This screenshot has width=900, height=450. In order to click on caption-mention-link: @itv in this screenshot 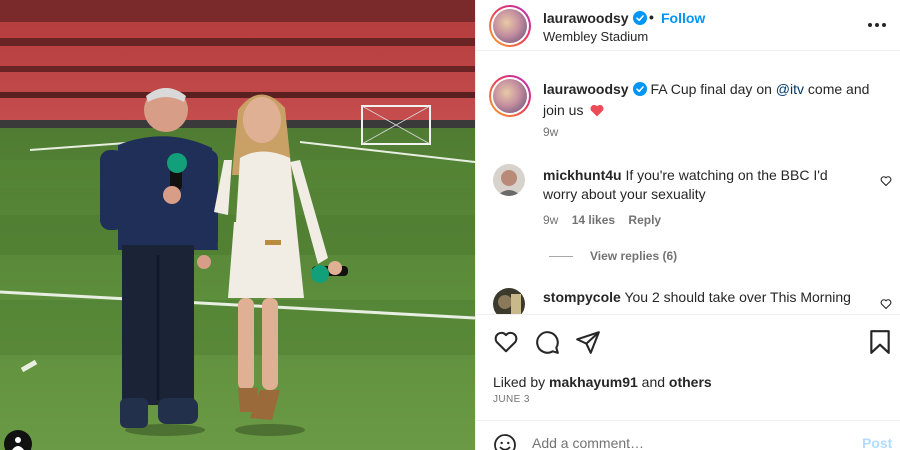, I will do `click(790, 89)`.